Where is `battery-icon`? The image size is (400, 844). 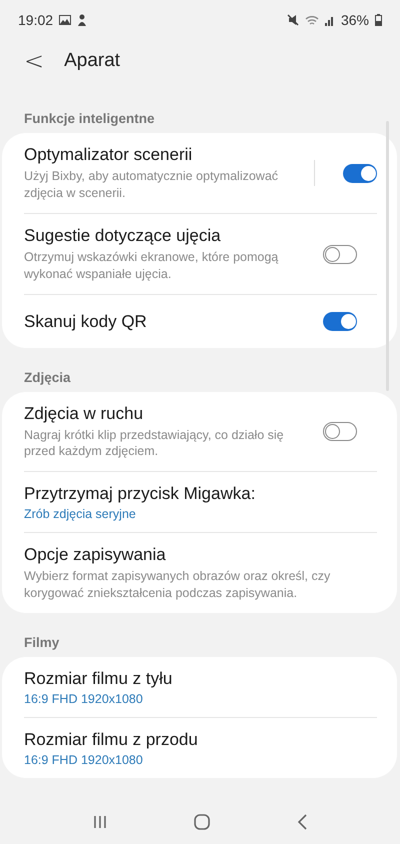
battery-icon is located at coordinates (378, 20).